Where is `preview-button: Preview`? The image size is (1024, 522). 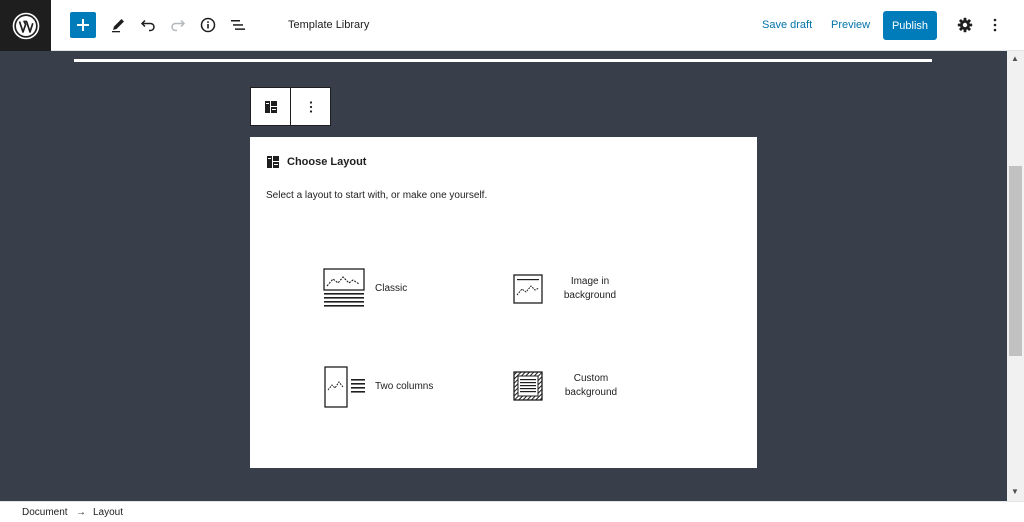 preview-button: Preview is located at coordinates (850, 25).